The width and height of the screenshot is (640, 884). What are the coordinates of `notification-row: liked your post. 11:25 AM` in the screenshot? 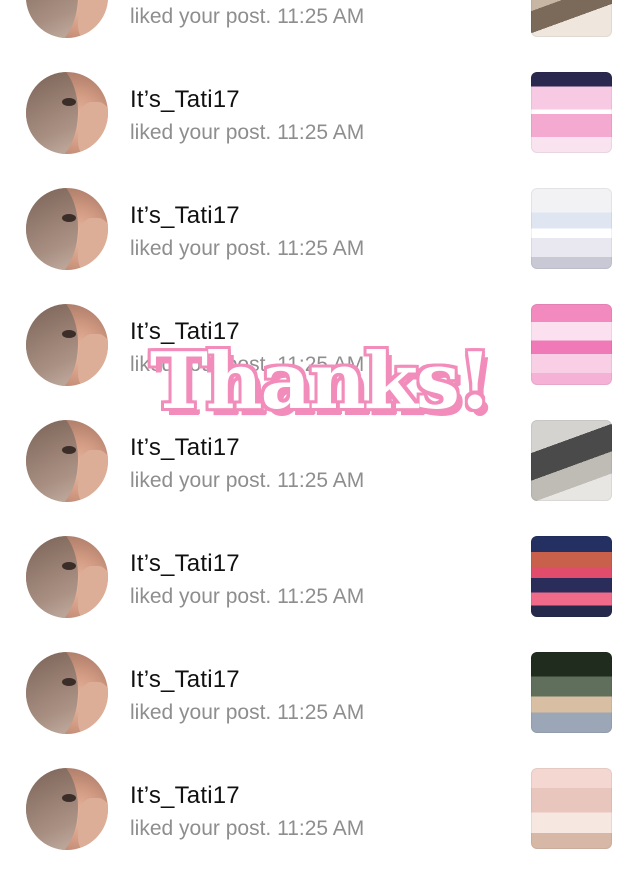 It's located at (320, 36).